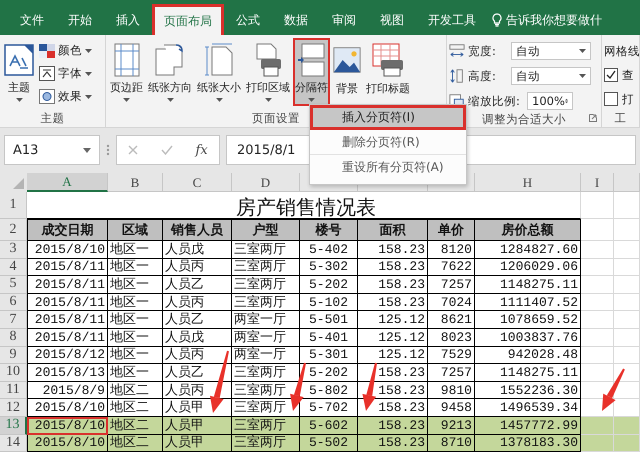 The image size is (640, 452). What do you see at coordinates (393, 230) in the screenshot?
I see `column-heading-cell: 面积` at bounding box center [393, 230].